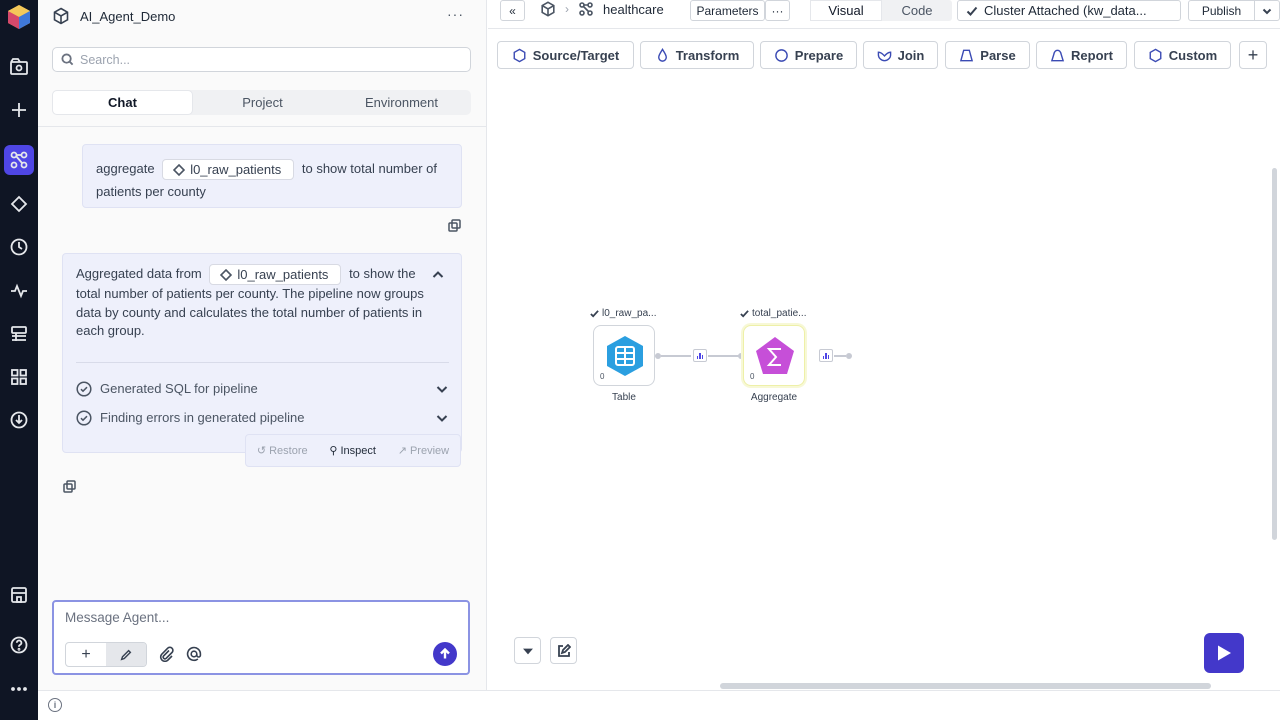  I want to click on apps-grid-icon, so click(19, 377).